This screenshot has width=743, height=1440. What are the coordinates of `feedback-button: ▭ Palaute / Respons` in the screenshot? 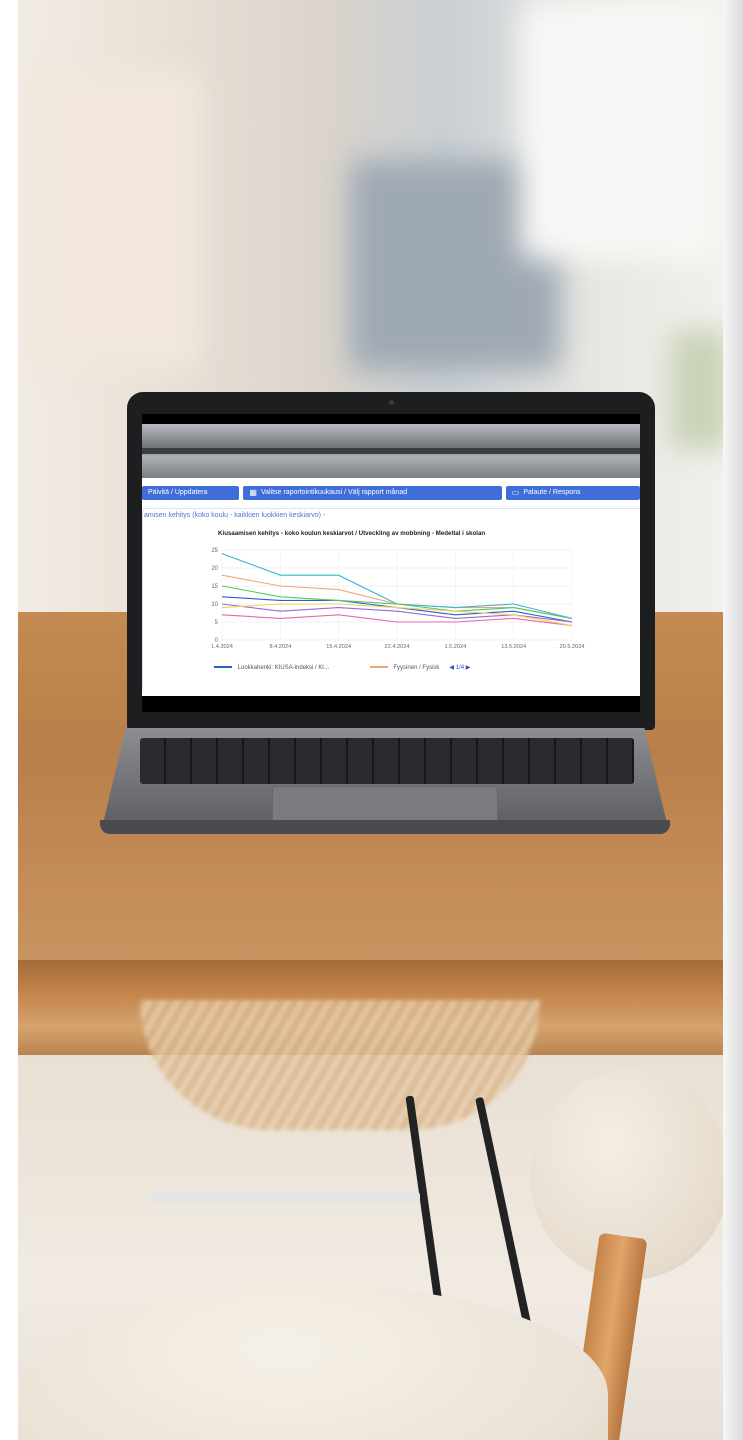 It's located at (572, 493).